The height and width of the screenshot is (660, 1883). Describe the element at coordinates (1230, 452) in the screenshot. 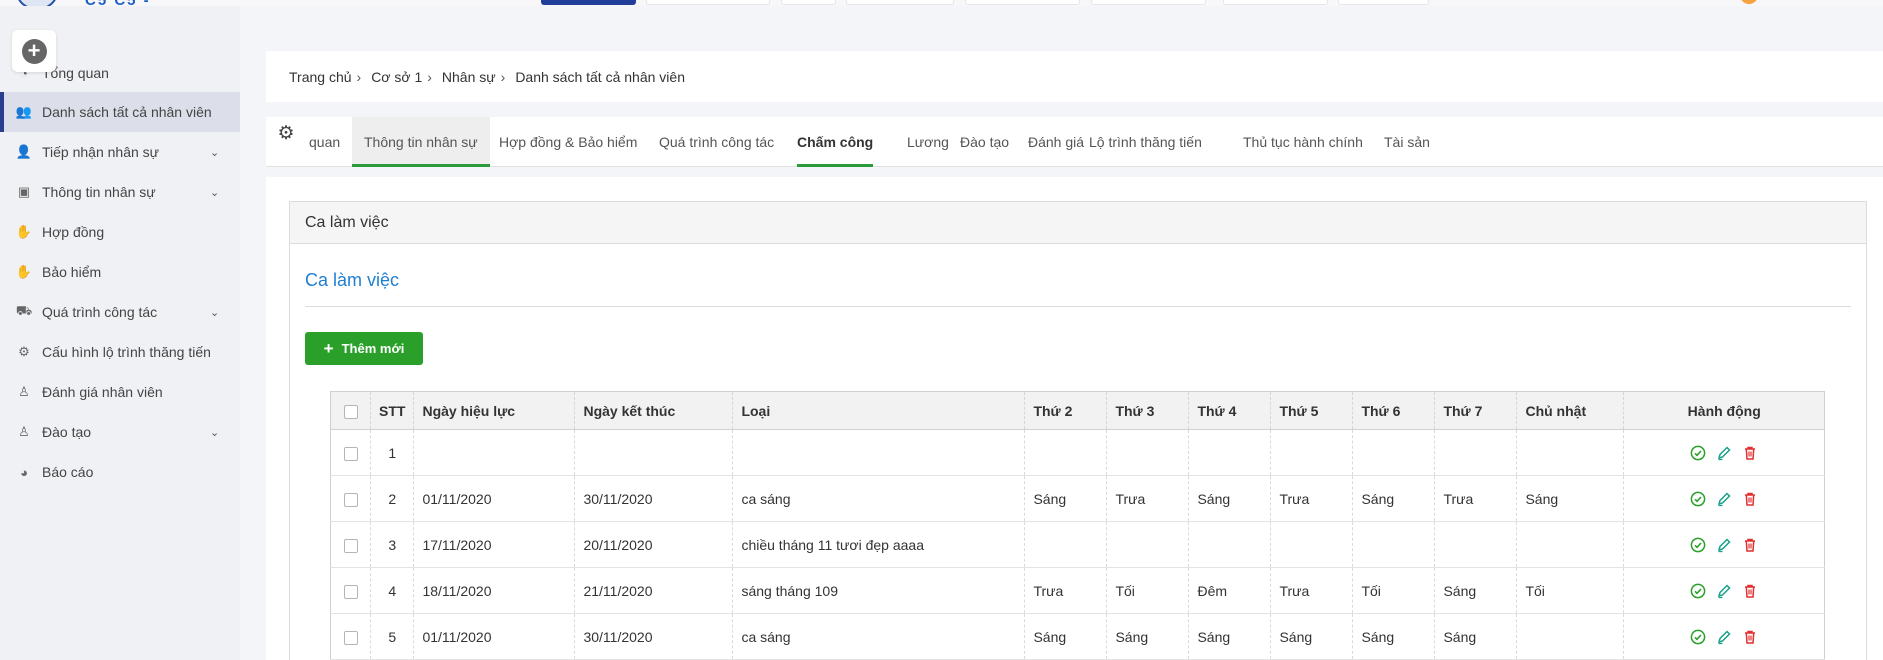

I see `cell-wed` at that location.